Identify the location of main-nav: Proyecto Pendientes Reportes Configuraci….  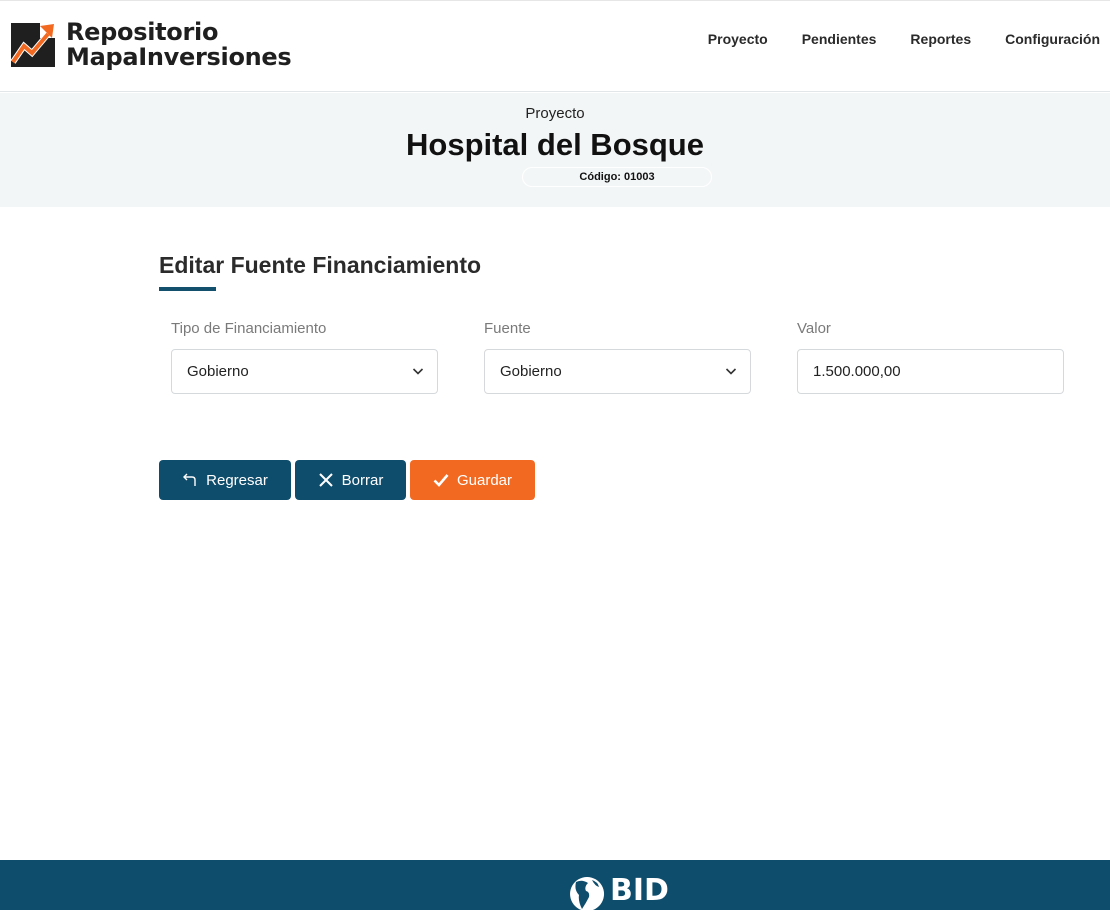
(904, 39).